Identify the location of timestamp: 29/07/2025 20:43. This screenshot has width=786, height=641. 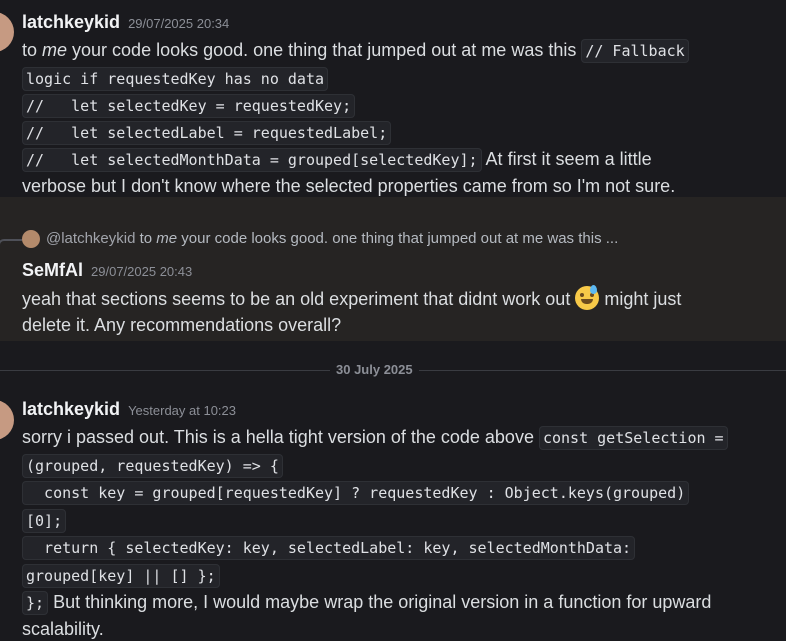
(141, 271).